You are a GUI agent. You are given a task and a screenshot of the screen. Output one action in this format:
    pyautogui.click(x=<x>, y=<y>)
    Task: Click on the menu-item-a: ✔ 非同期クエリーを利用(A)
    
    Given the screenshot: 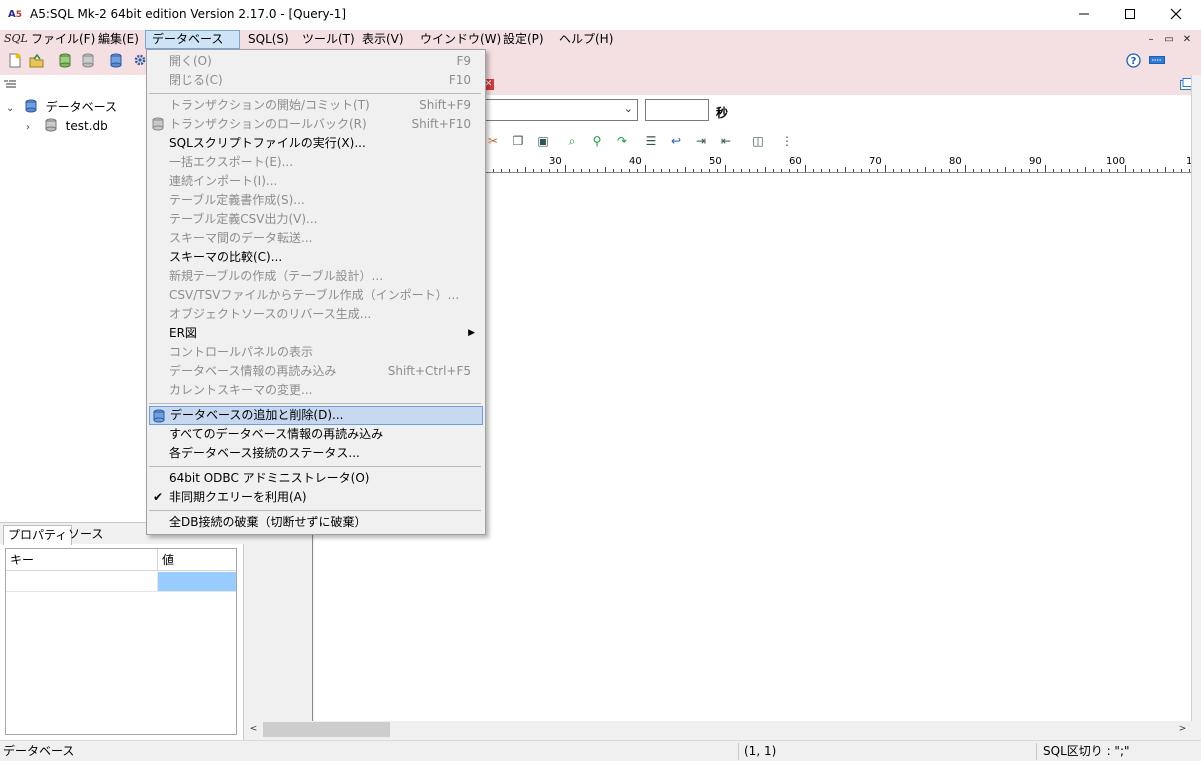 What is the action you would take?
    pyautogui.click(x=316, y=497)
    